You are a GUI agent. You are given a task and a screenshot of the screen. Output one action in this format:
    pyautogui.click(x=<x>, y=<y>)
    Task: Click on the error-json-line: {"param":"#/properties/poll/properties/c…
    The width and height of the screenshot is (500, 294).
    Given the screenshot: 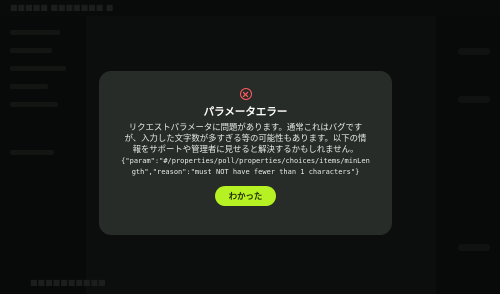 What is the action you would take?
    pyautogui.click(x=245, y=160)
    